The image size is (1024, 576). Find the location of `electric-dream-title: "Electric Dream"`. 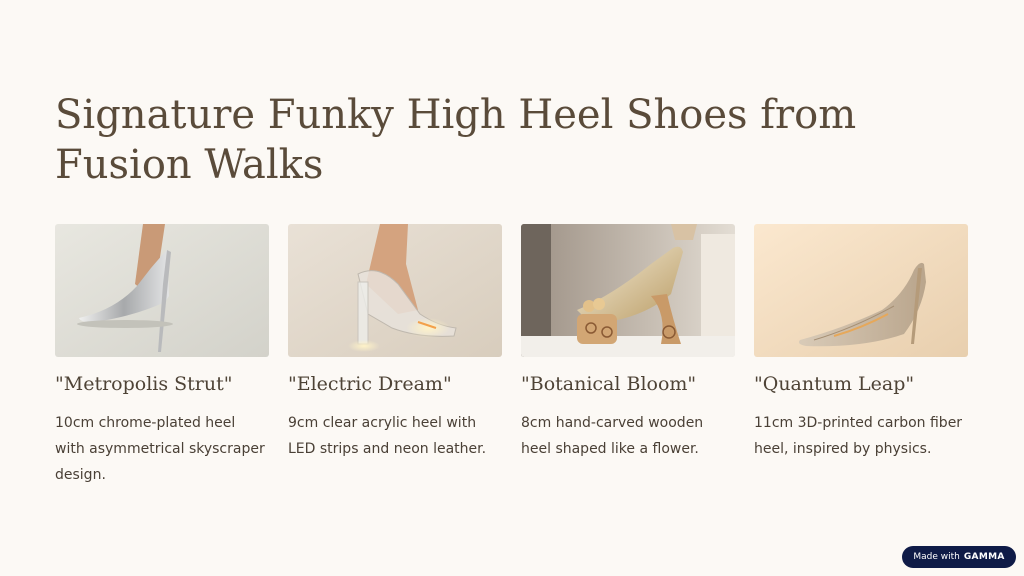

electric-dream-title: "Electric Dream" is located at coordinates (370, 384).